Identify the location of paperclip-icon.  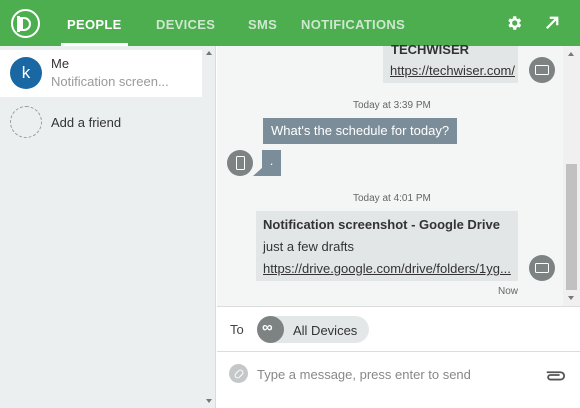
(555, 375).